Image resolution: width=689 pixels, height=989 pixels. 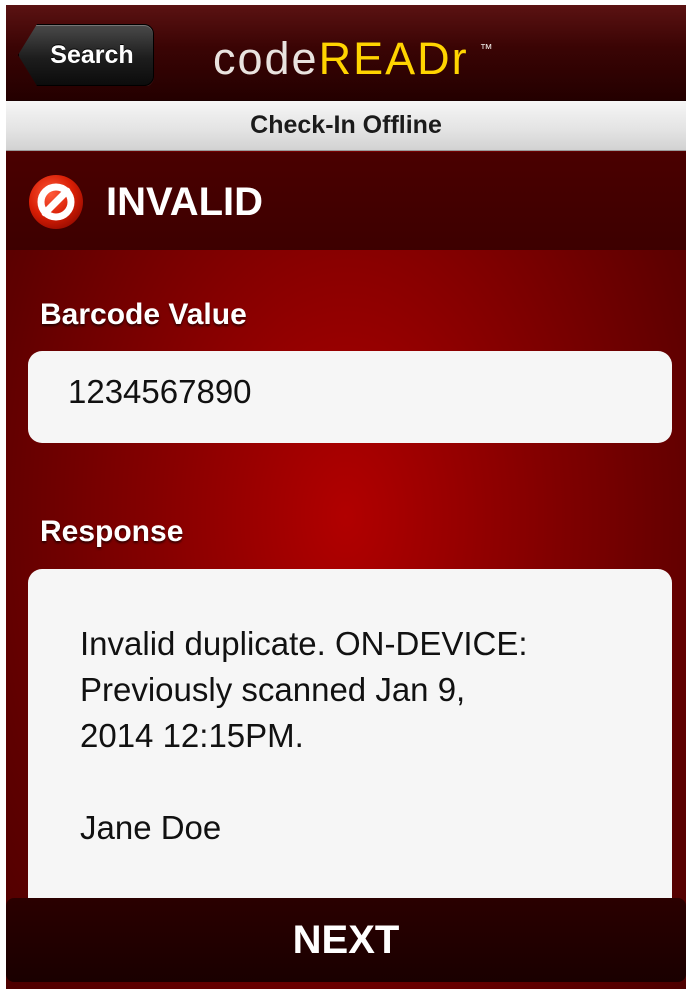 What do you see at coordinates (304, 643) in the screenshot?
I see `response-line-1: Invalid duplicate. ON-DEVICE:` at bounding box center [304, 643].